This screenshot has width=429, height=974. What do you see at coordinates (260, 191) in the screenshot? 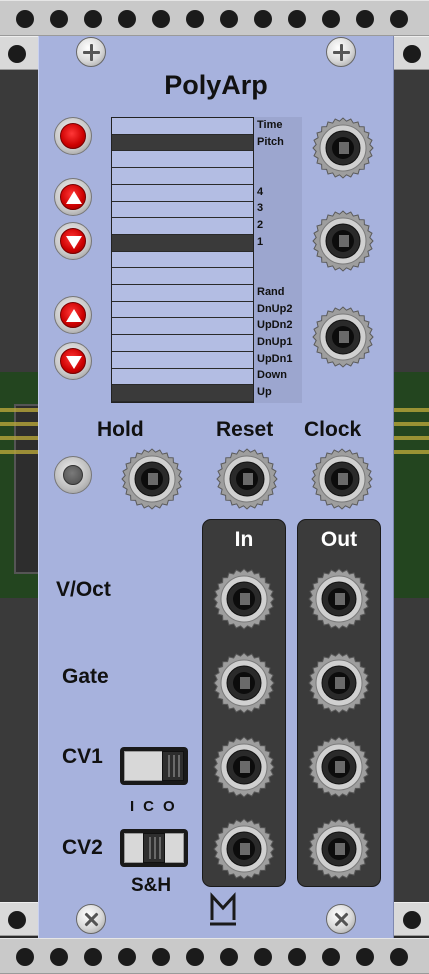
I see `display-row-label: 4` at bounding box center [260, 191].